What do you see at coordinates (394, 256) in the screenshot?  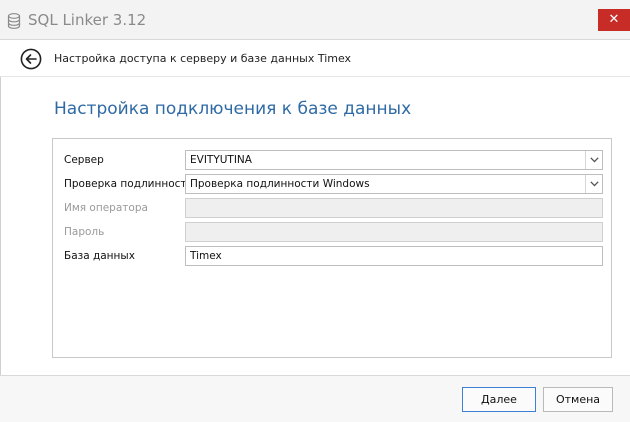 I see `database-field: Timex` at bounding box center [394, 256].